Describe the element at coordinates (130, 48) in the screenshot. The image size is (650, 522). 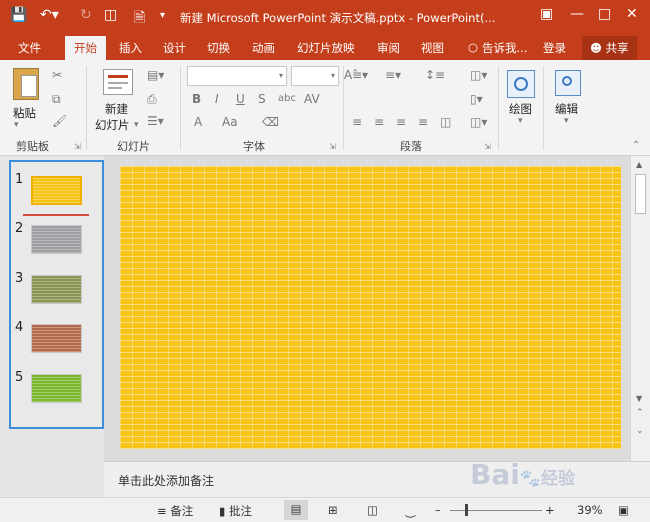
I see `tab-insert: 插入` at that location.